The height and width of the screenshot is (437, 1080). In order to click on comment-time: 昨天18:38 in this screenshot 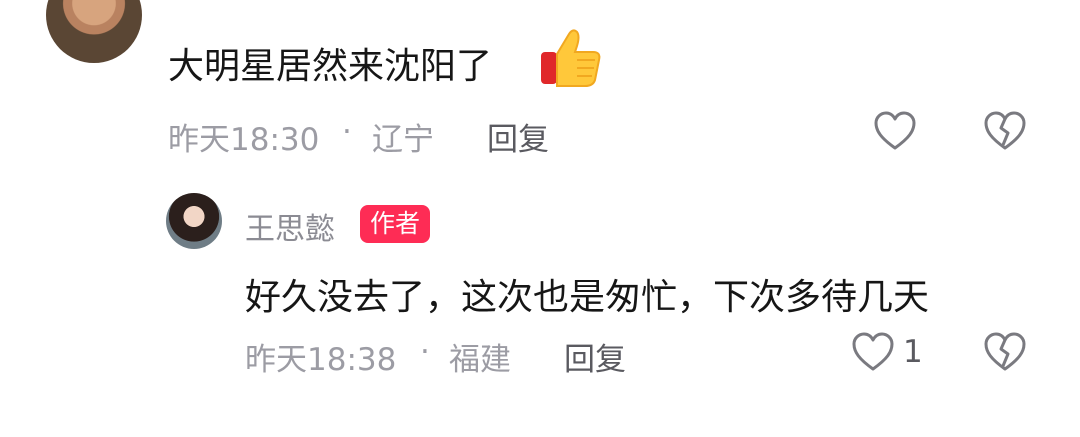, I will do `click(321, 360)`.